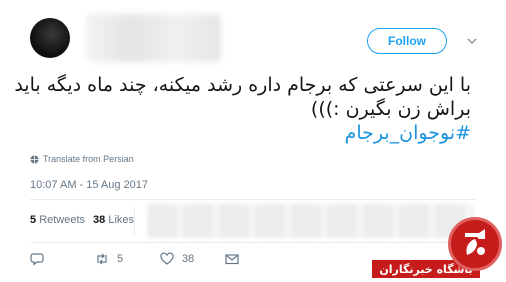 The height and width of the screenshot is (282, 506). I want to click on direct-message-button, so click(232, 259).